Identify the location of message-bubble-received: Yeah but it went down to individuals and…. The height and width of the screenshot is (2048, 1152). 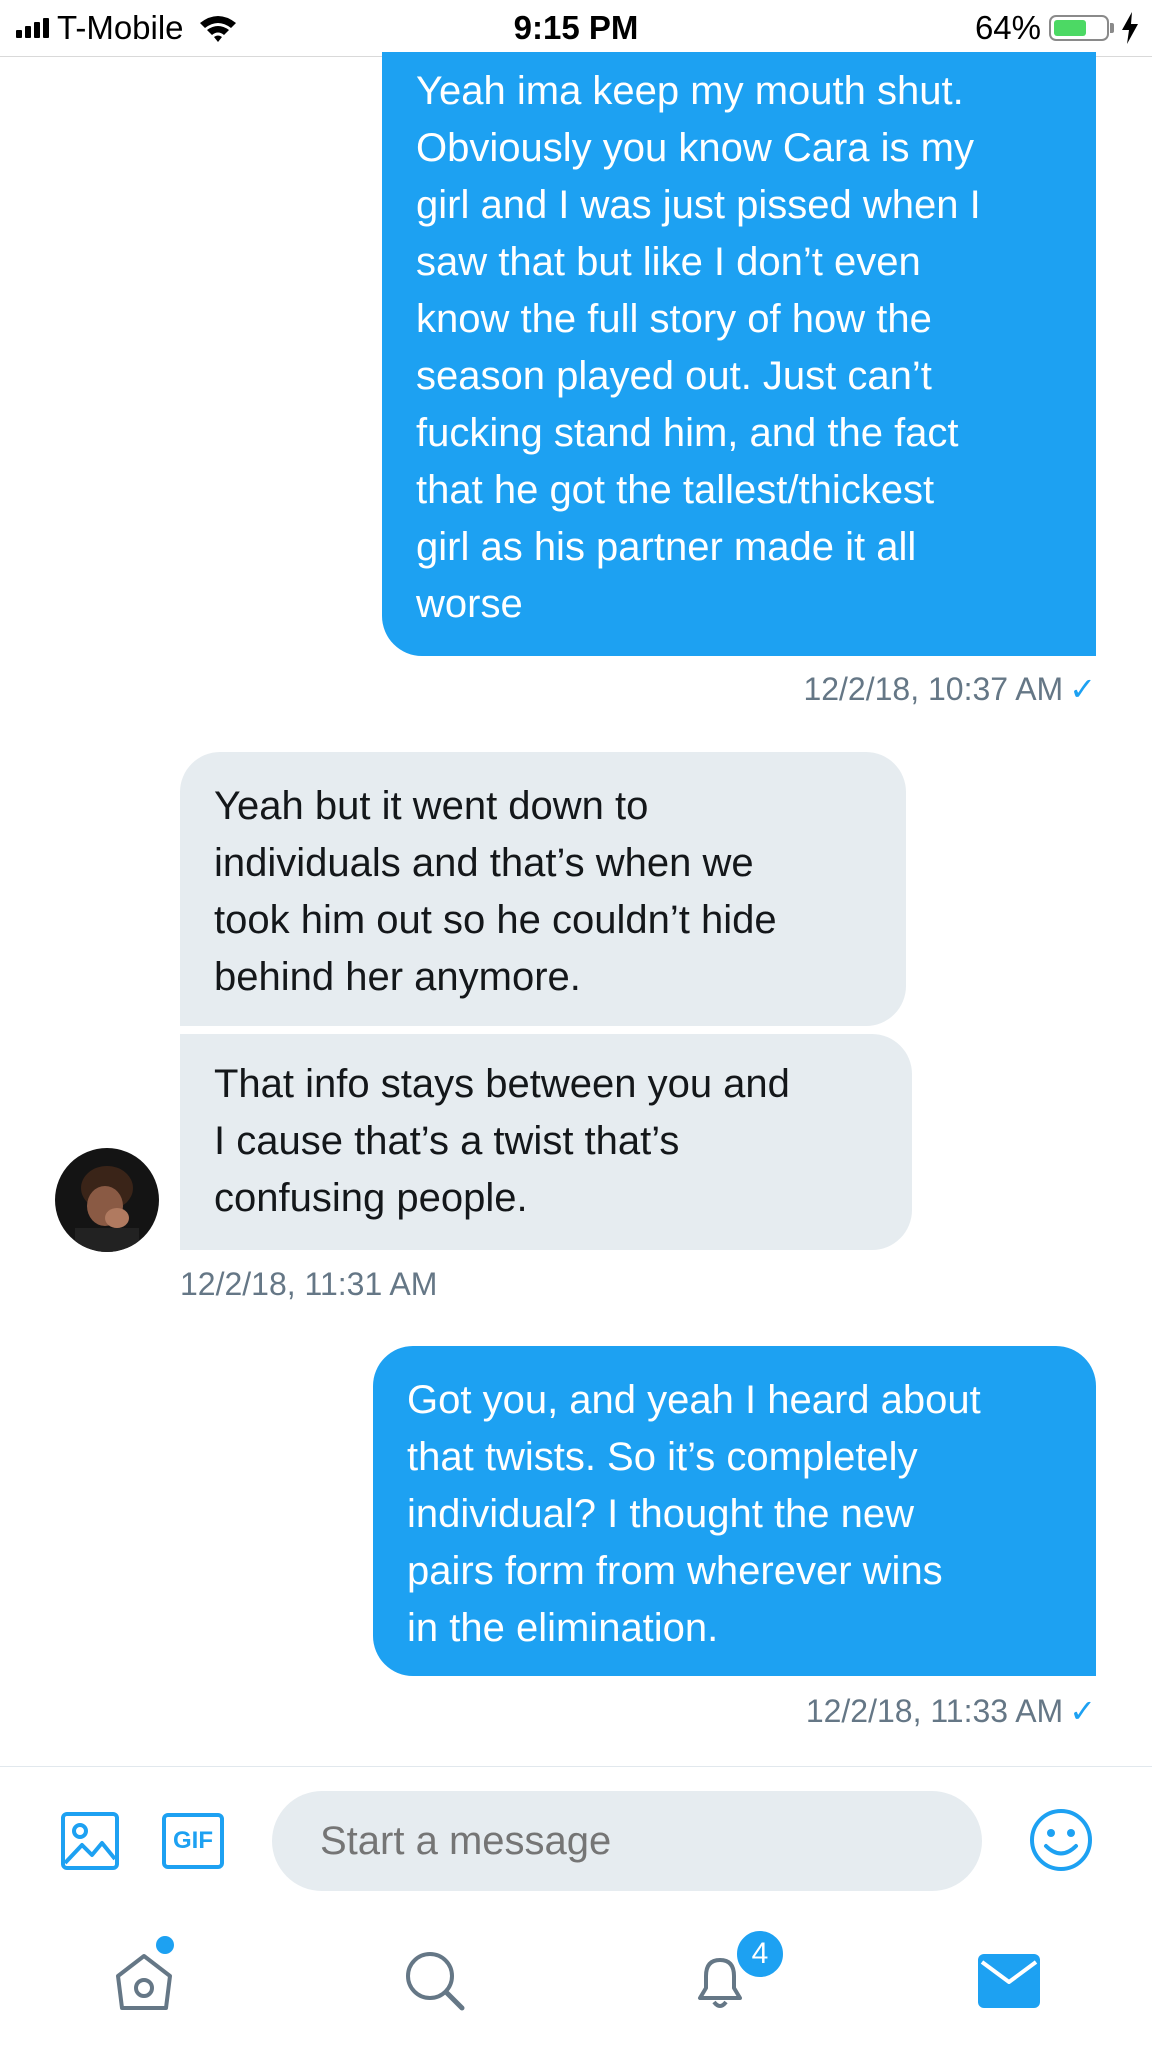
(543, 889).